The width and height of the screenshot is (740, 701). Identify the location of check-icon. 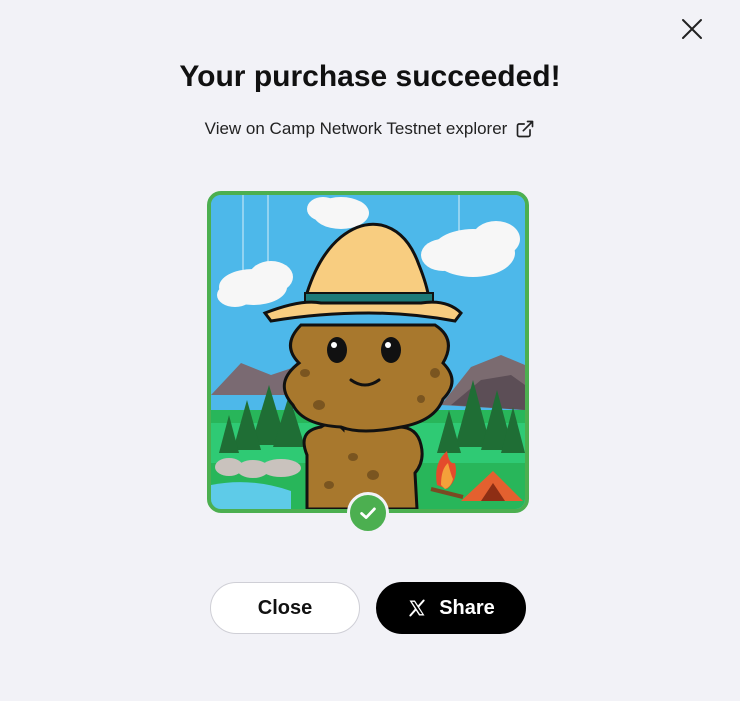
(368, 513).